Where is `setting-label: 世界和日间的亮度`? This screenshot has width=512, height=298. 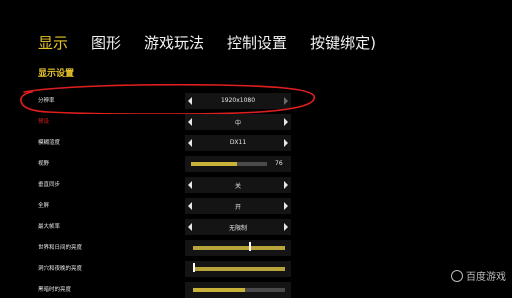
setting-label: 世界和日间的亮度 is located at coordinates (60, 248).